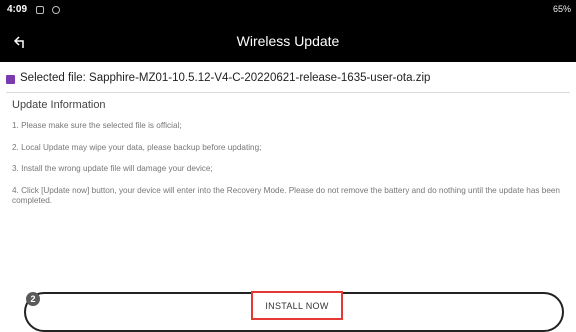  What do you see at coordinates (33, 299) in the screenshot?
I see `step-badge: 2` at bounding box center [33, 299].